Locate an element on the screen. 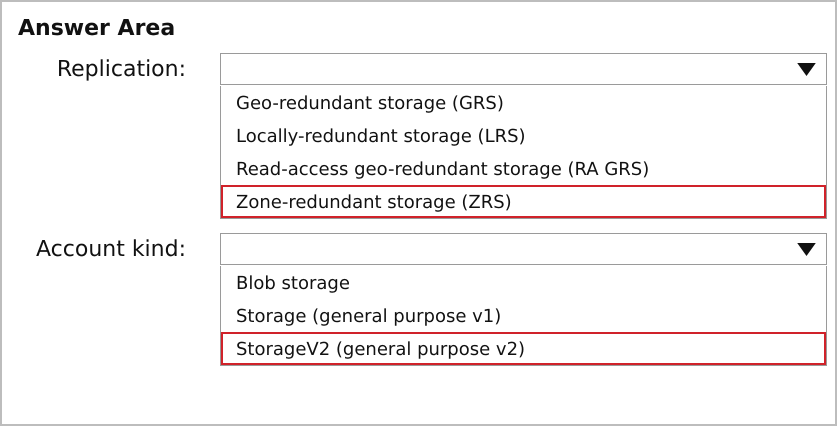 The image size is (837, 426). question-label: Replication: is located at coordinates (121, 69).